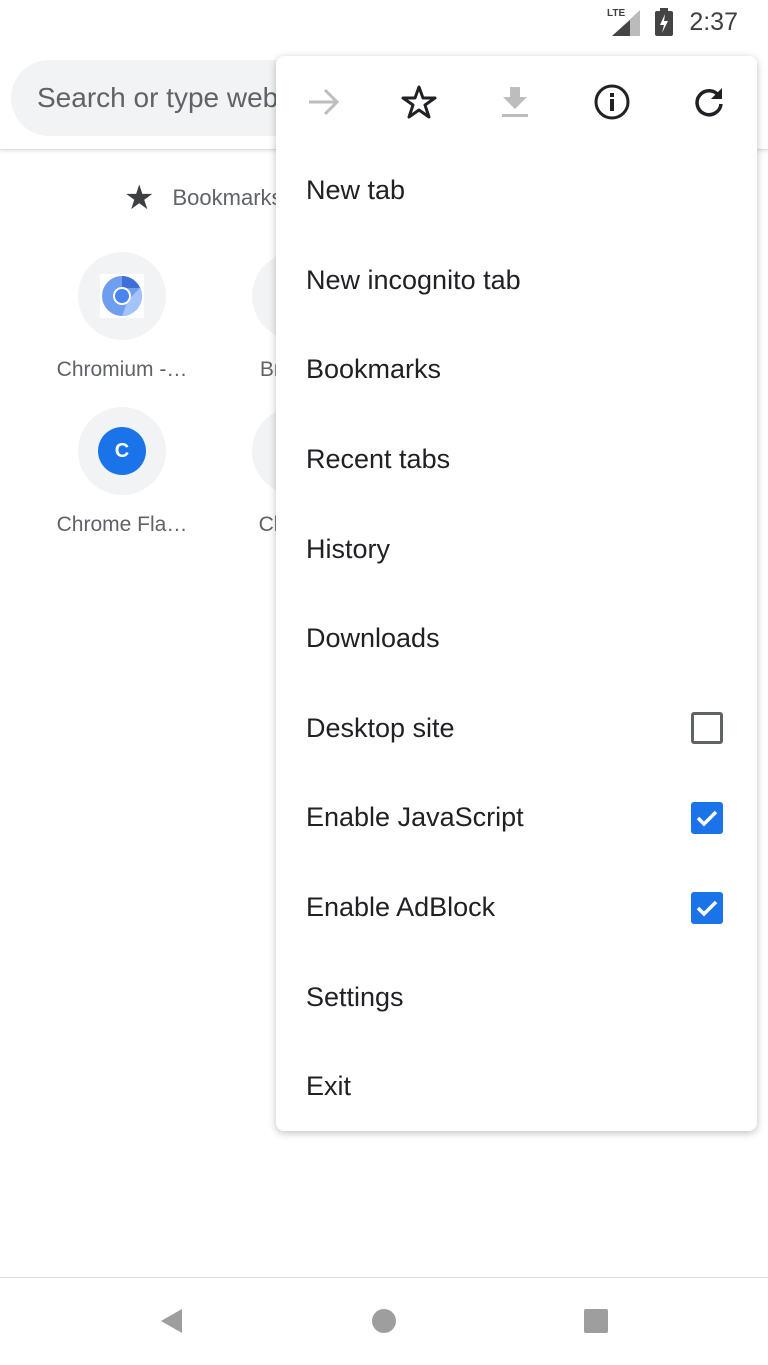 The height and width of the screenshot is (1365, 768). What do you see at coordinates (713, 22) in the screenshot?
I see `clock: 2:37` at bounding box center [713, 22].